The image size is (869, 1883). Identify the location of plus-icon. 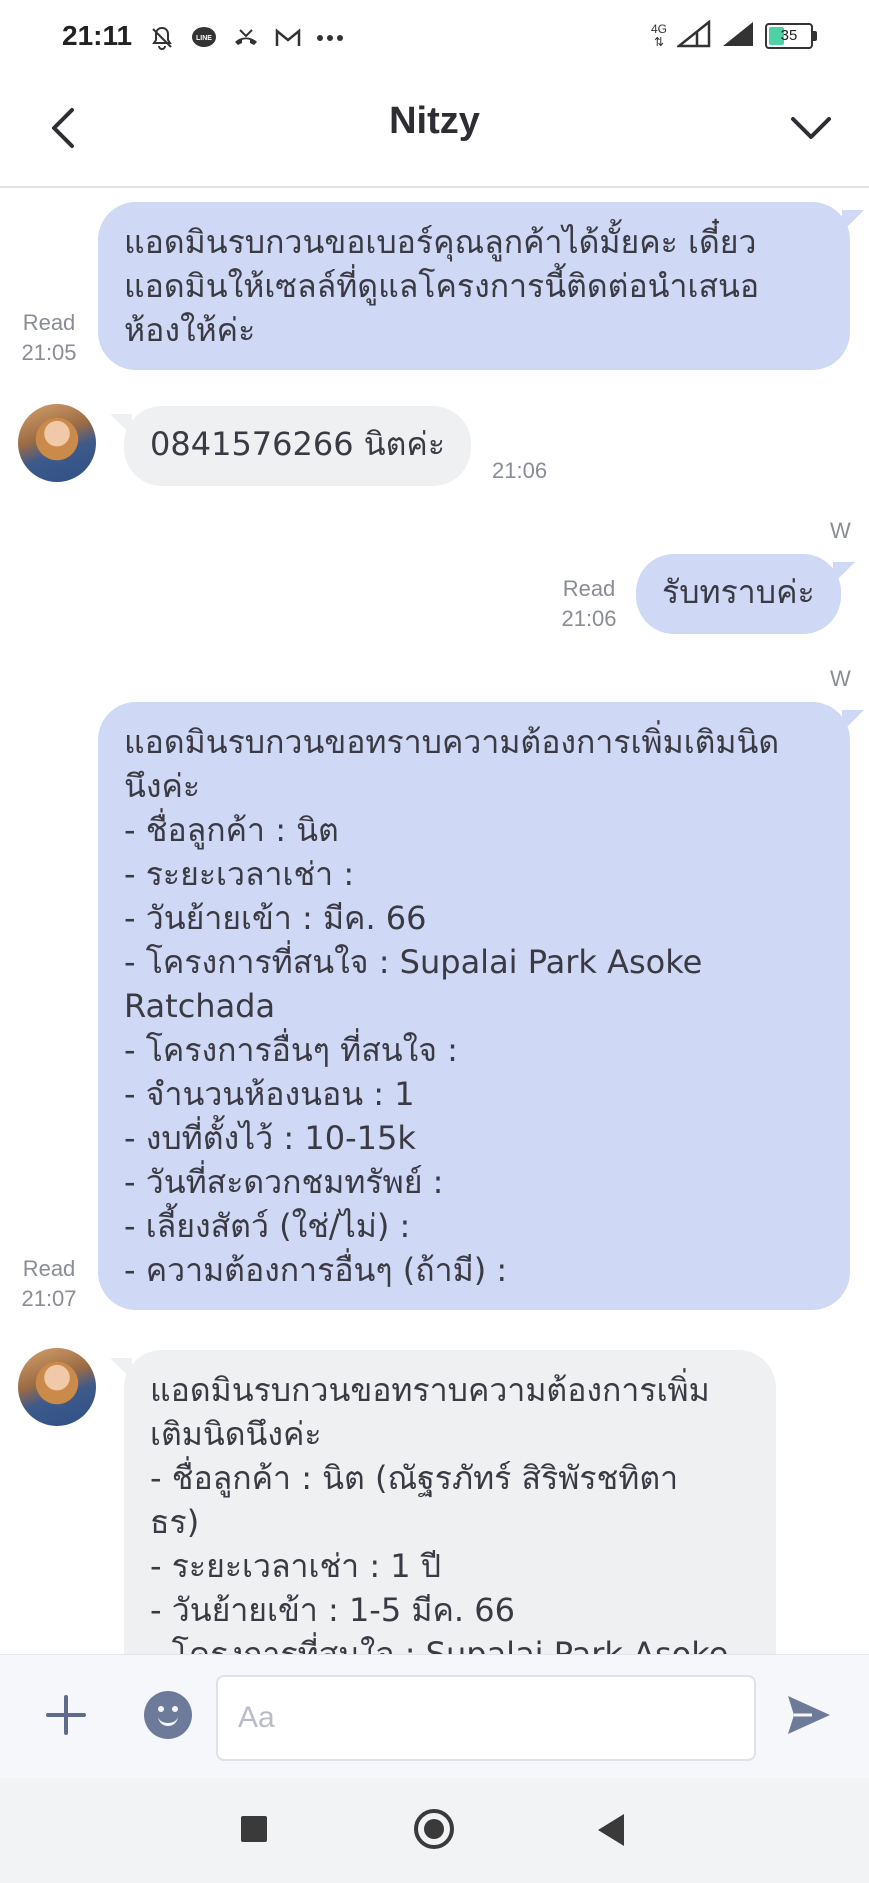
(66, 1715).